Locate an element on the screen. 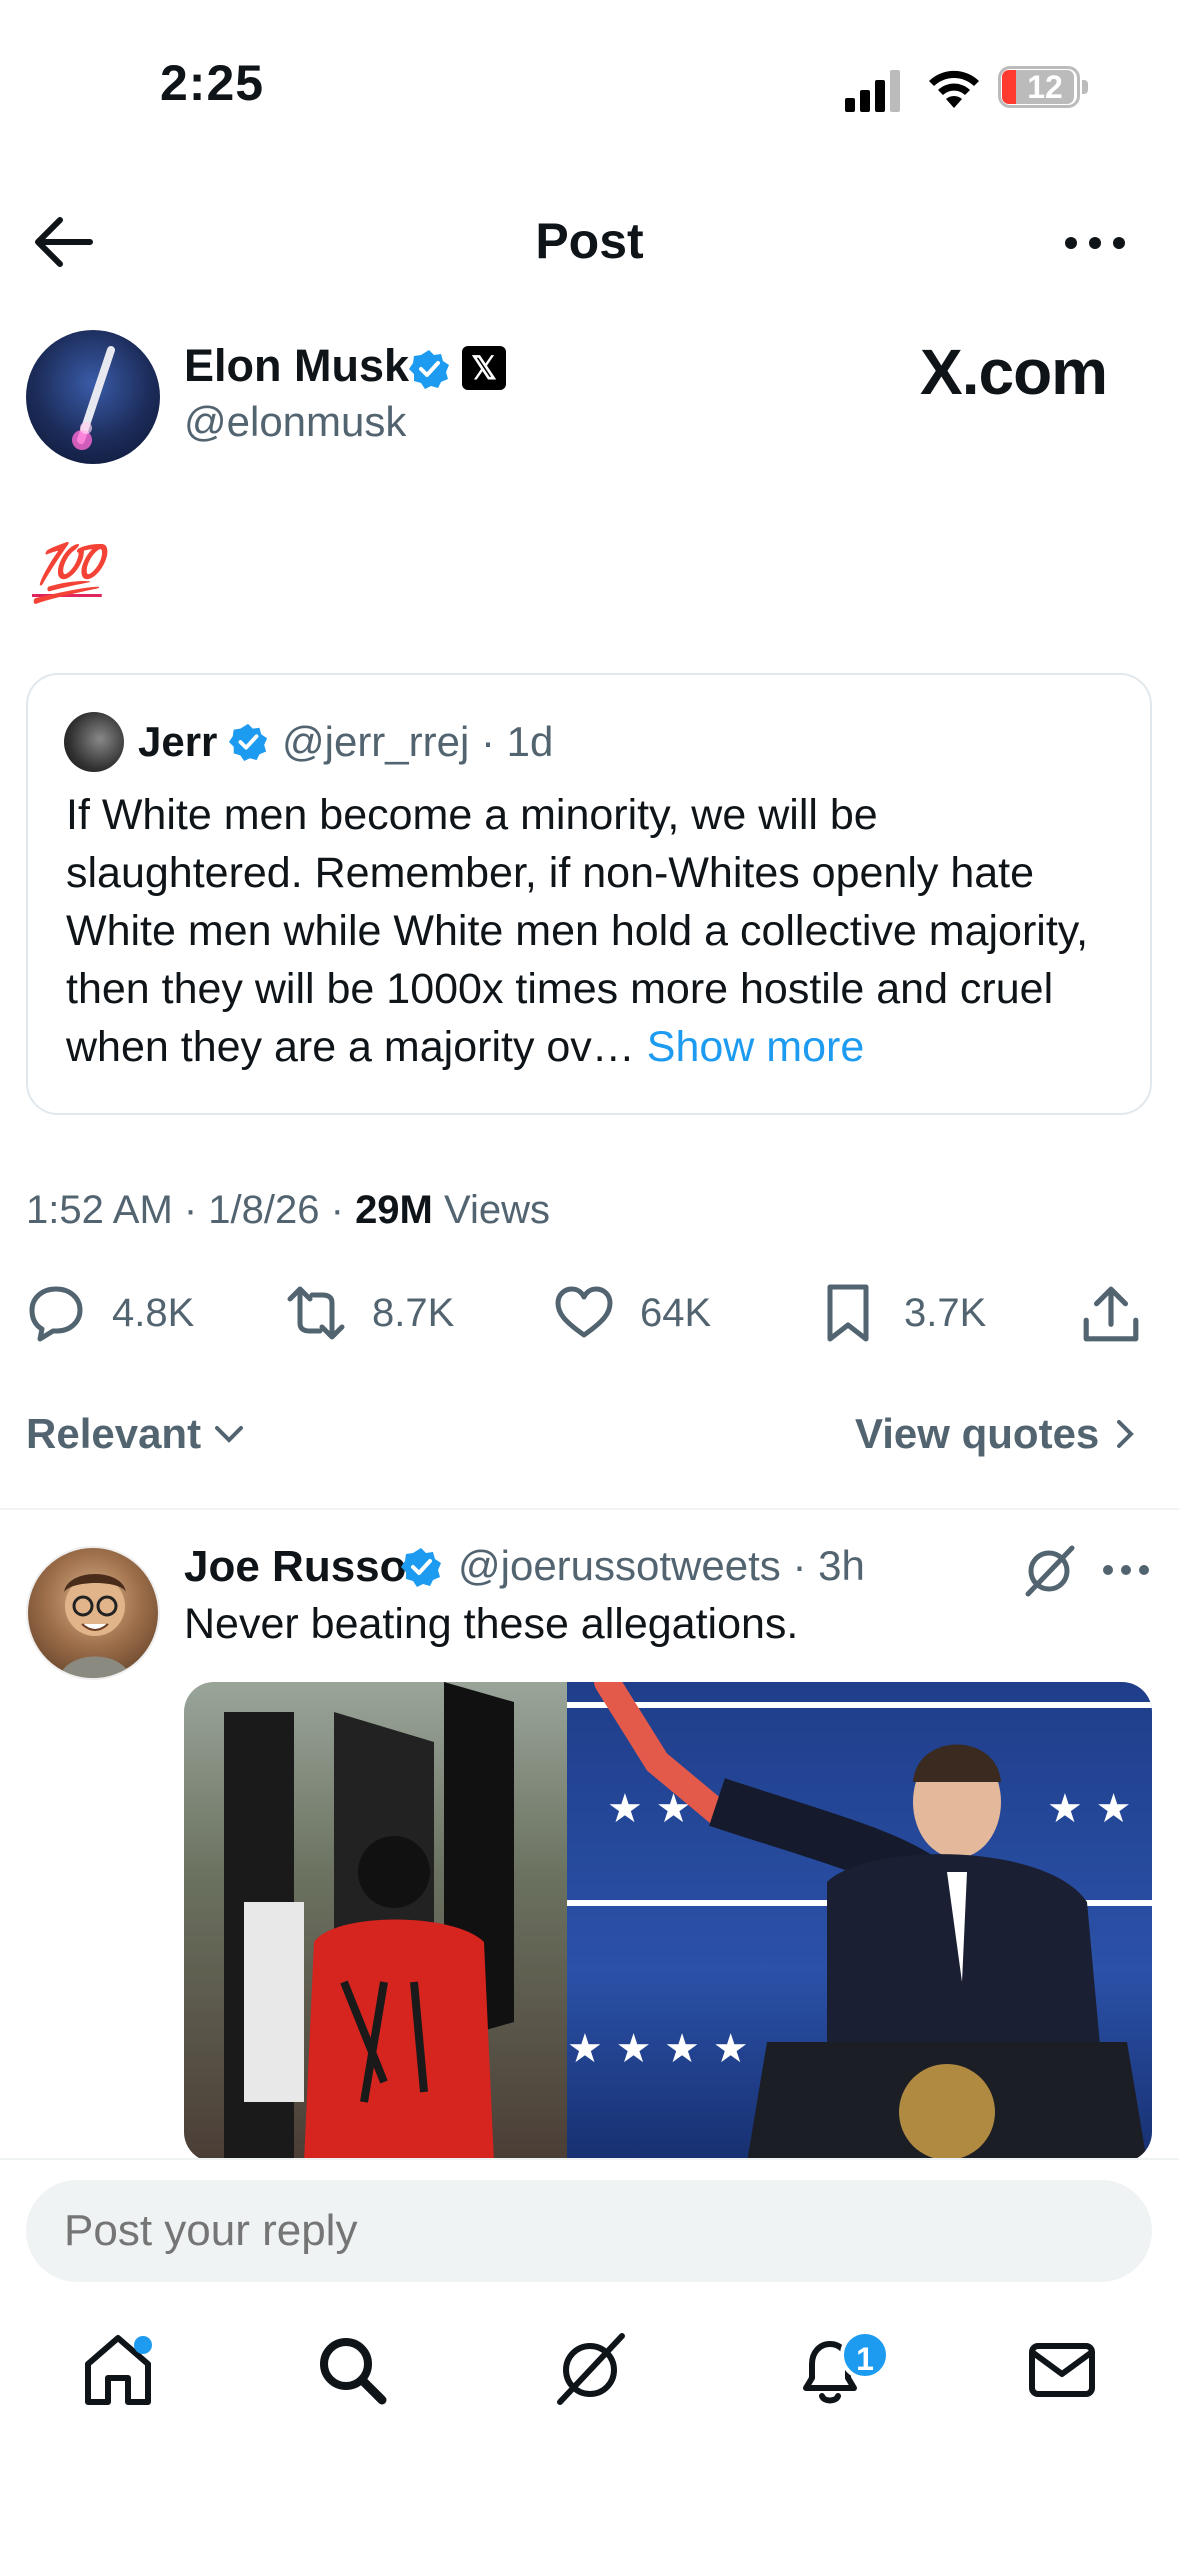  post-meta: 1:52 AM · 1/8/26 · 29M Views is located at coordinates (288, 1210).